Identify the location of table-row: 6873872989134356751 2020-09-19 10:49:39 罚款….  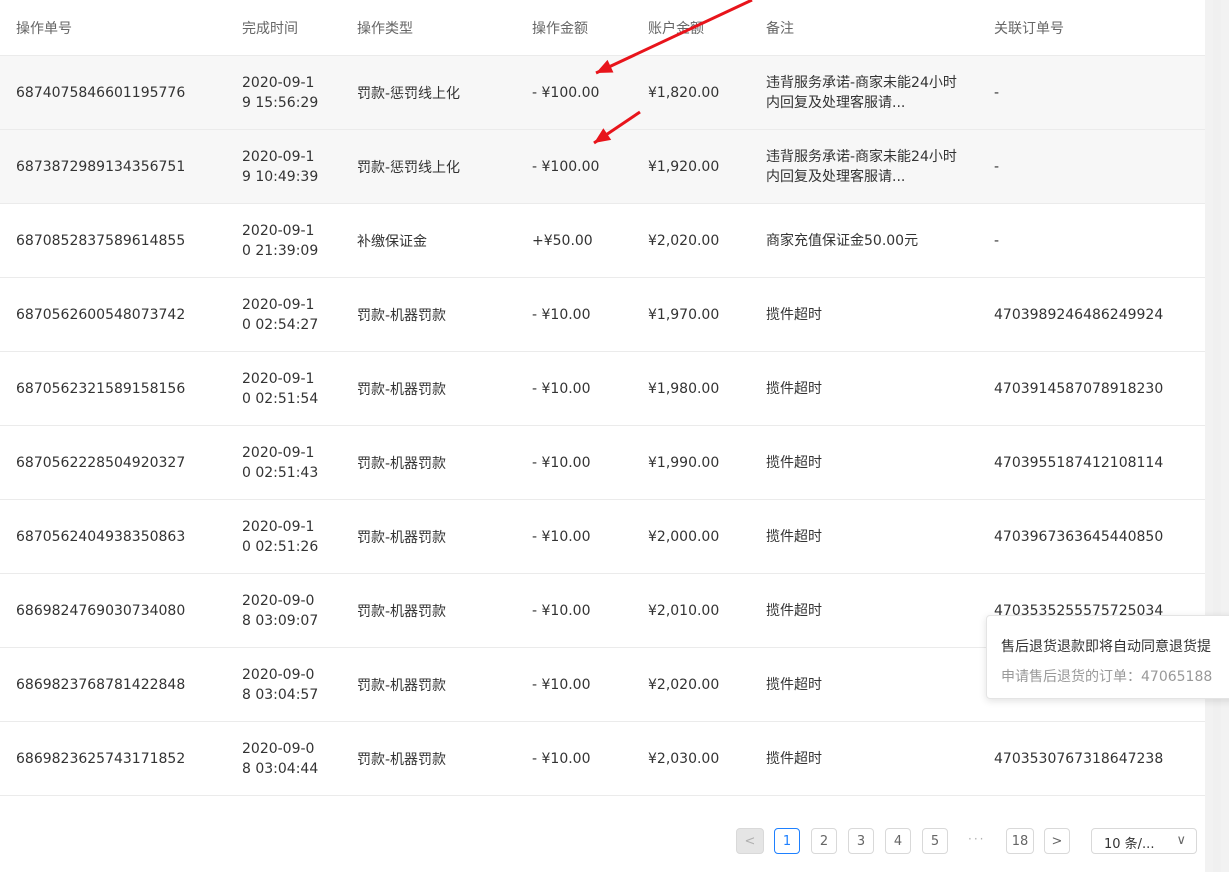
(602, 167).